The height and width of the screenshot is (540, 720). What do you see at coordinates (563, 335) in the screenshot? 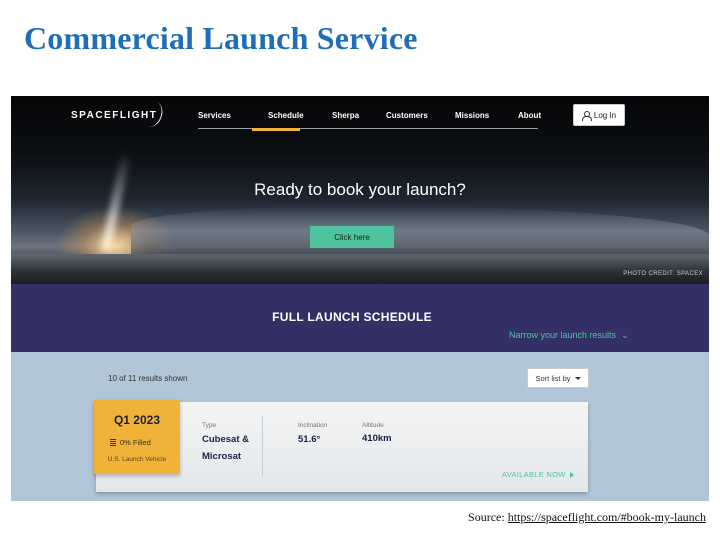
I see `narrow-results-label: Narrow your launch results` at bounding box center [563, 335].